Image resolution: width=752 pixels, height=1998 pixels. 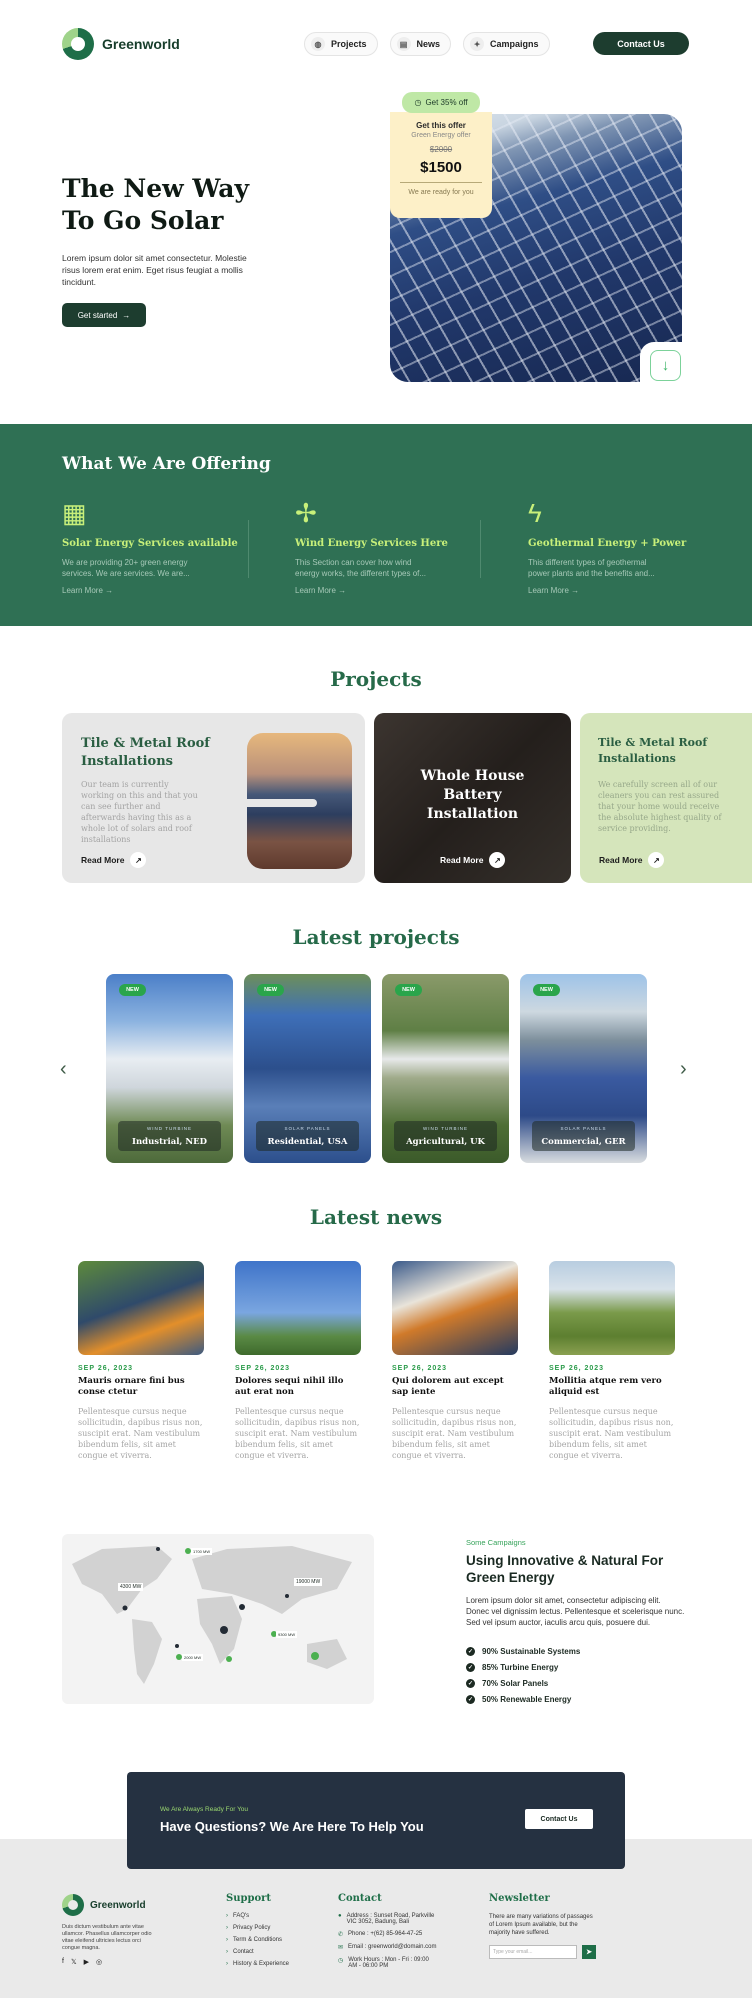 I want to click on carousel-next-button: ›, so click(x=683, y=1069).